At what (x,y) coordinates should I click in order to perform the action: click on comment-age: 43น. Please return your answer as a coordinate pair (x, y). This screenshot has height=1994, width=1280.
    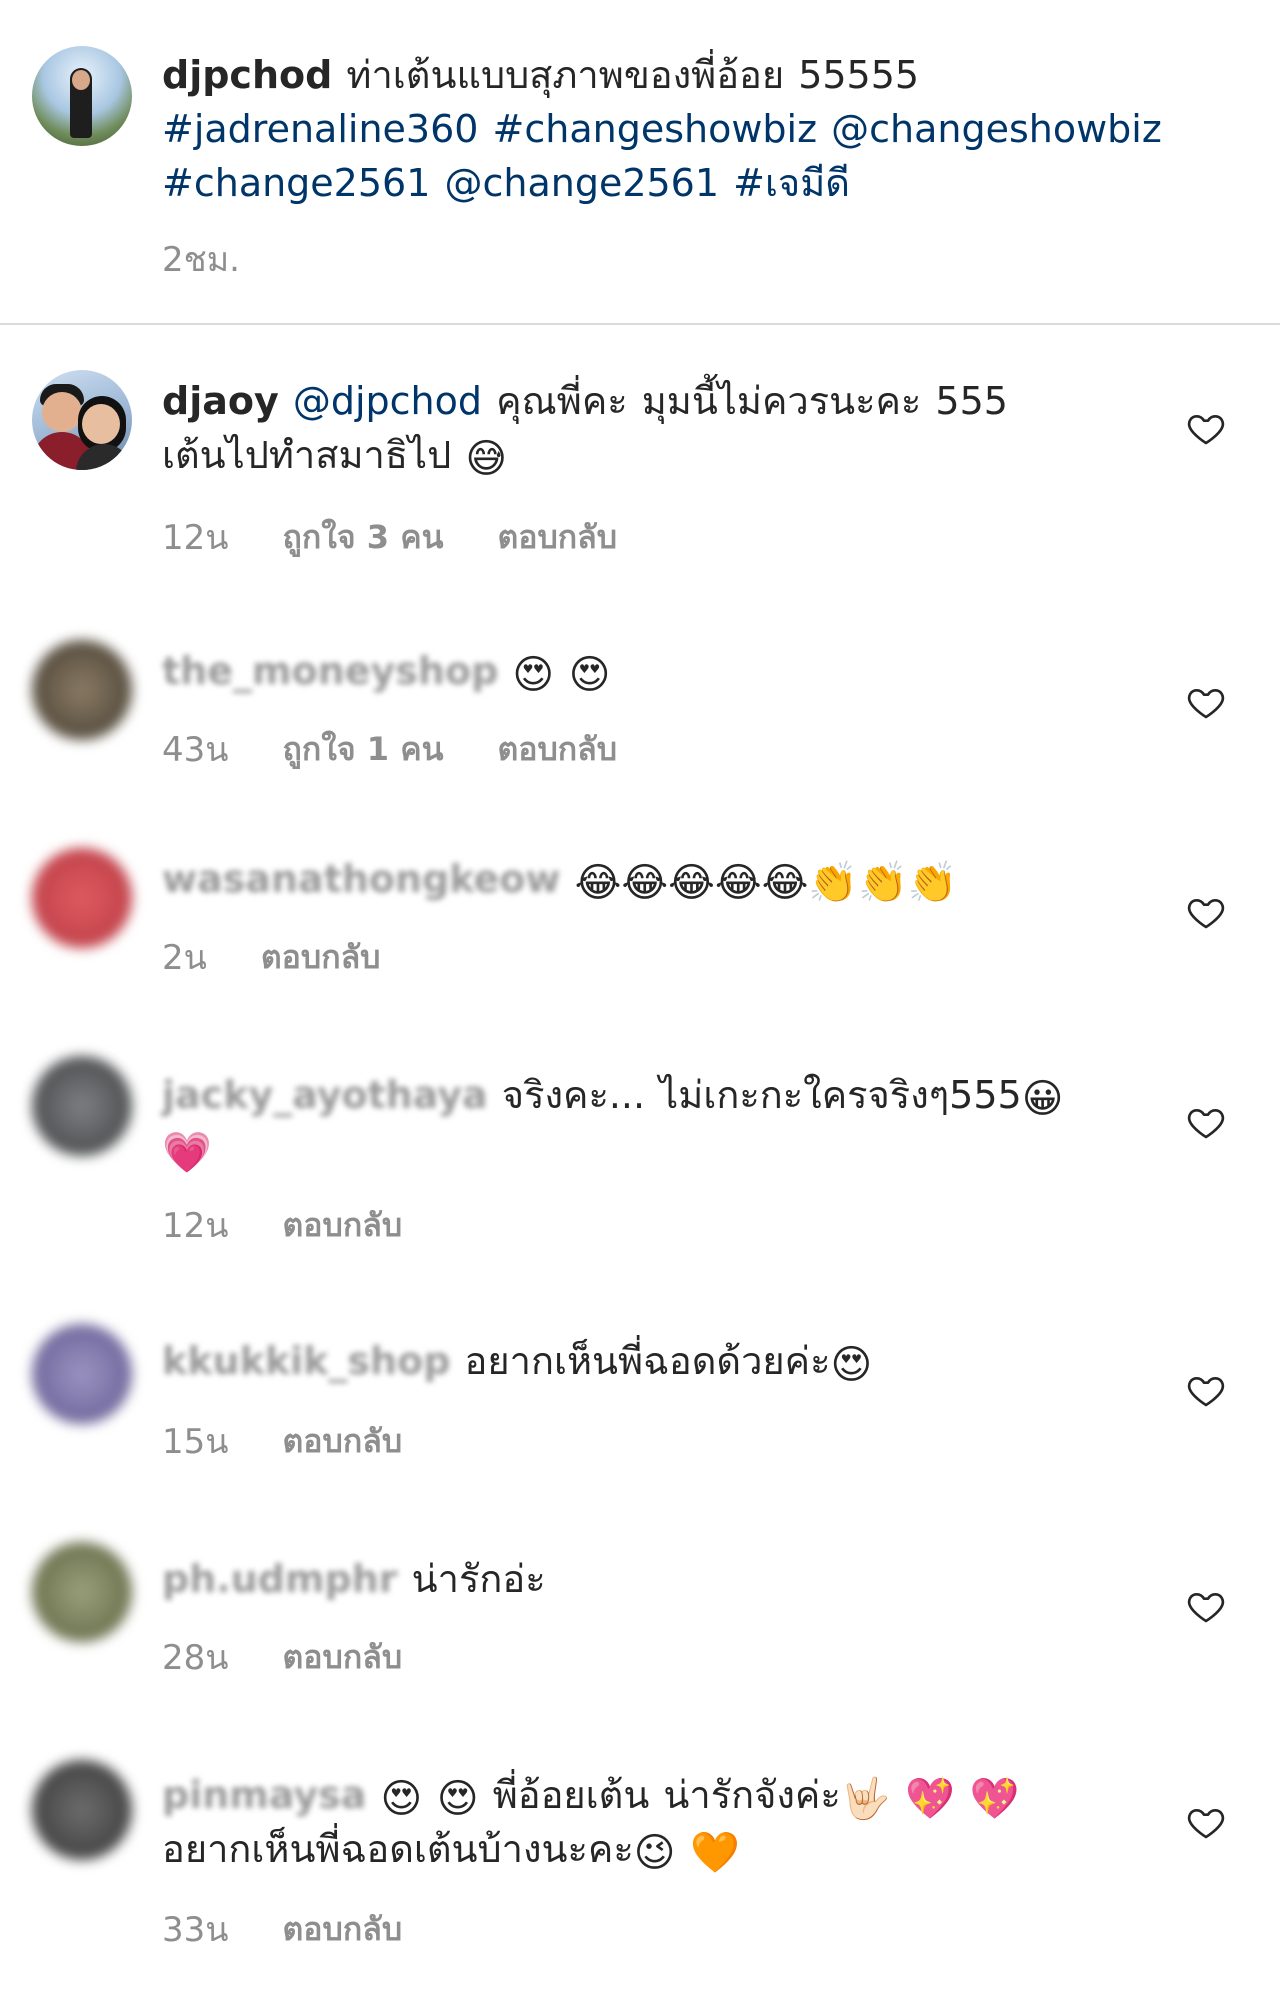
    Looking at the image, I should click on (195, 750).